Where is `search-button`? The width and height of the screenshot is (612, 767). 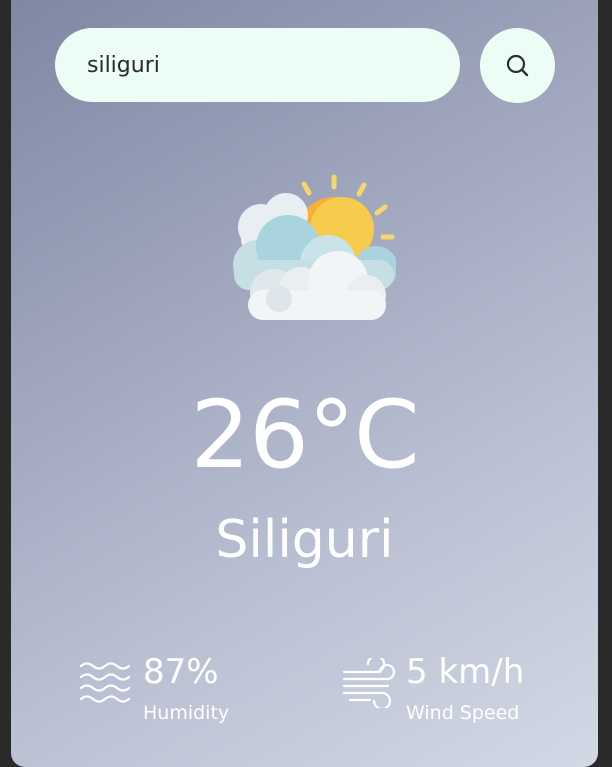 search-button is located at coordinates (517, 65).